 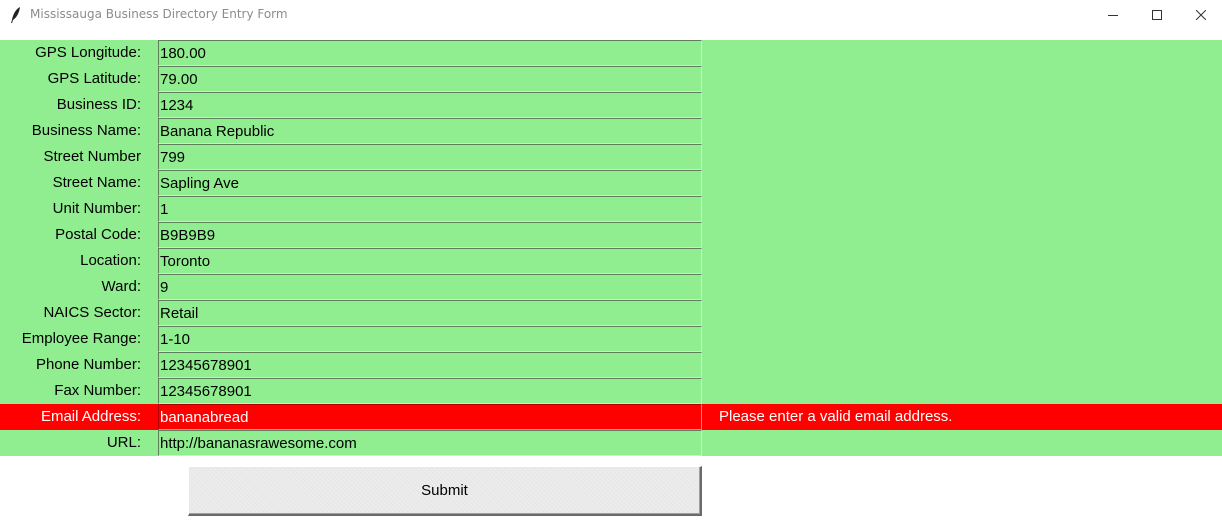 I want to click on form-row-fax-number: Fax Number:, so click(x=611, y=391).